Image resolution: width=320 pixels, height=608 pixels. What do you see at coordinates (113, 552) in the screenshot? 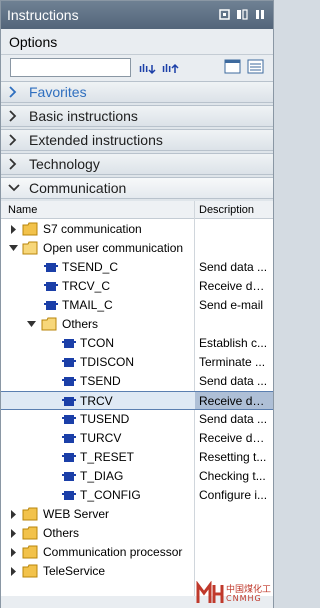
I see `tree-item-label: Communication processor` at bounding box center [113, 552].